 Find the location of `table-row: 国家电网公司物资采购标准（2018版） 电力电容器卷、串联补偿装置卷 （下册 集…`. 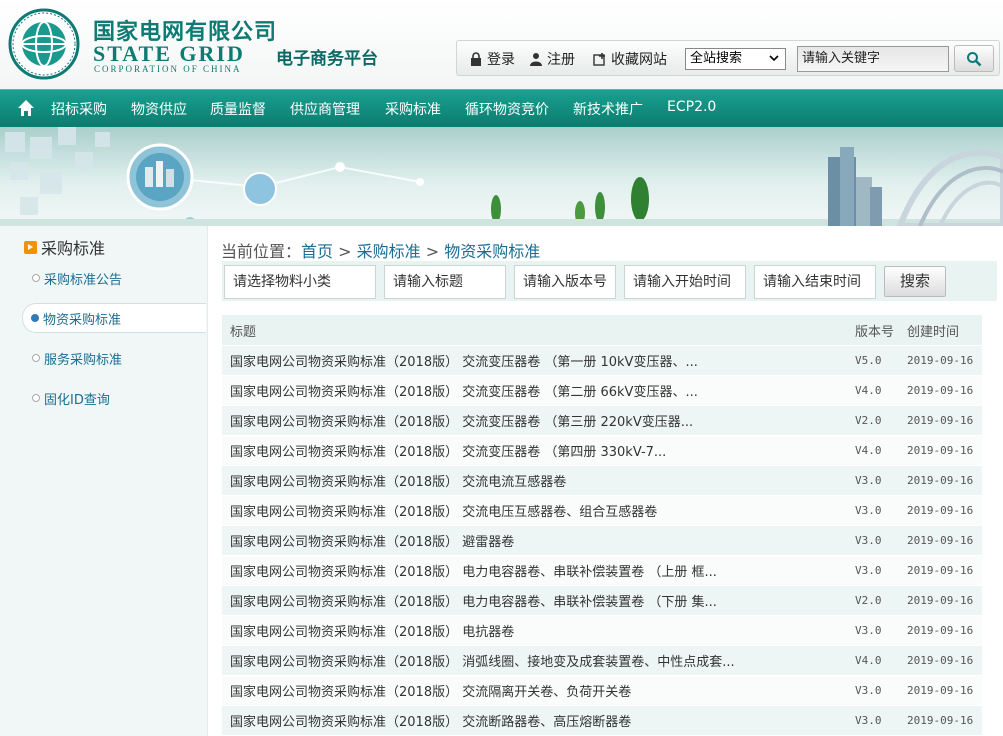

table-row: 国家电网公司物资采购标准（2018版） 电力电容器卷、串联补偿装置卷 （下册 集… is located at coordinates (602, 600).